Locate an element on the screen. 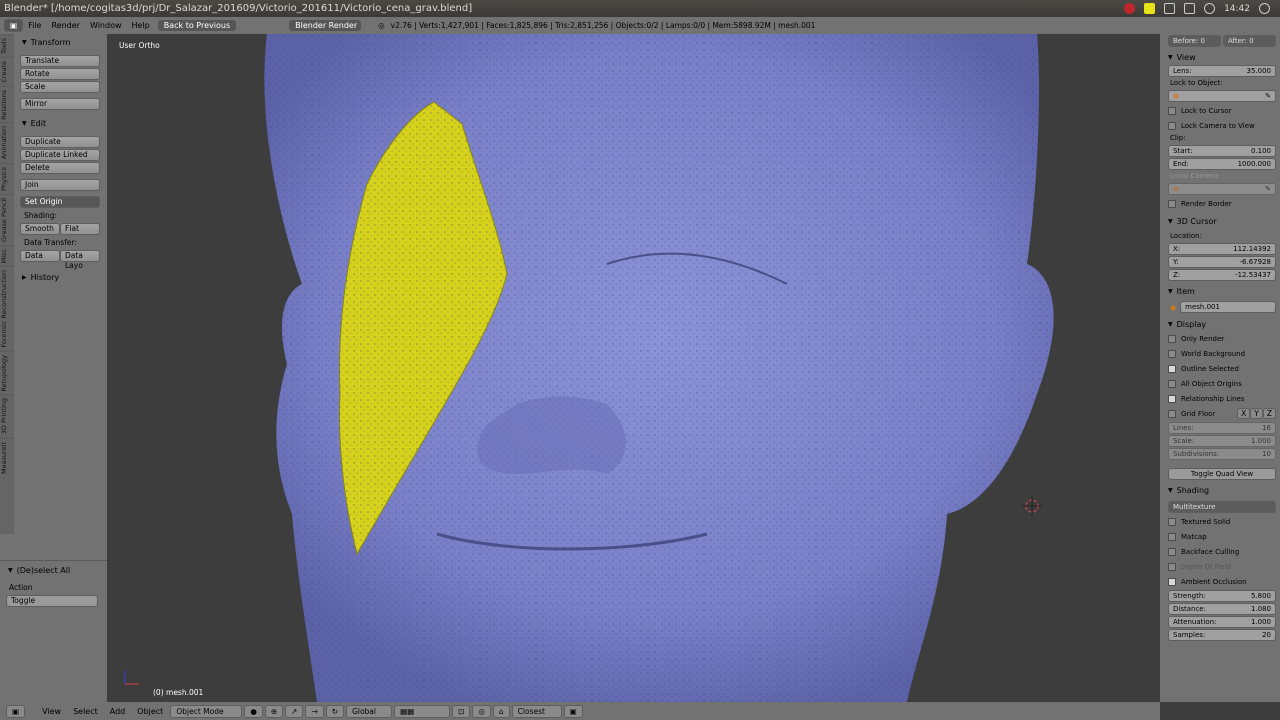 This screenshot has width=1280, height=720. menu-file: File is located at coordinates (34, 25).